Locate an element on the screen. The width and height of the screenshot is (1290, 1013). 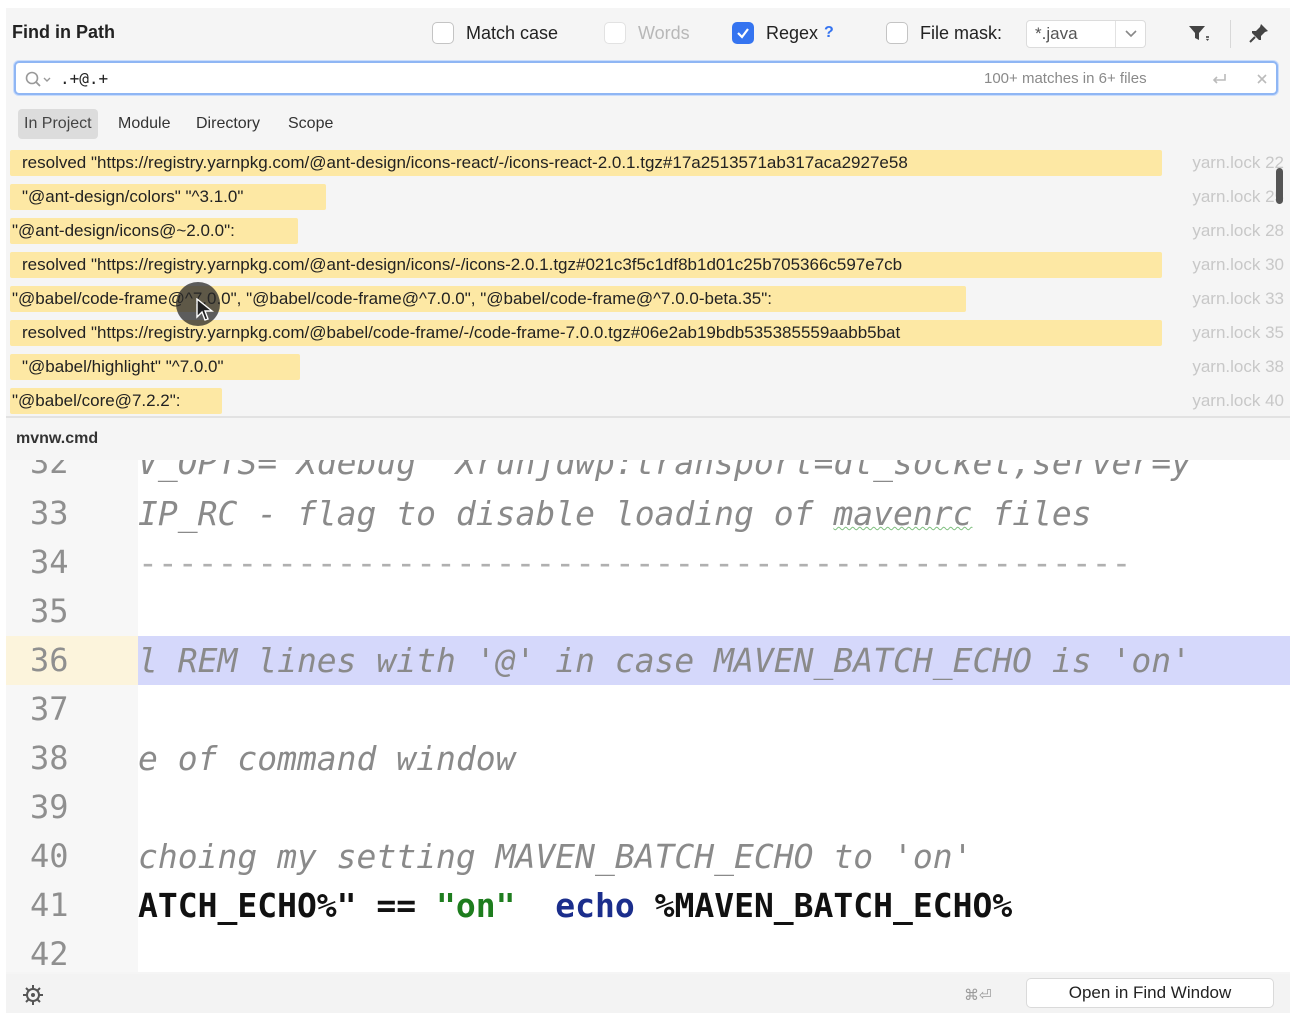
result-location: yarn.lock 40 is located at coordinates (1238, 400).